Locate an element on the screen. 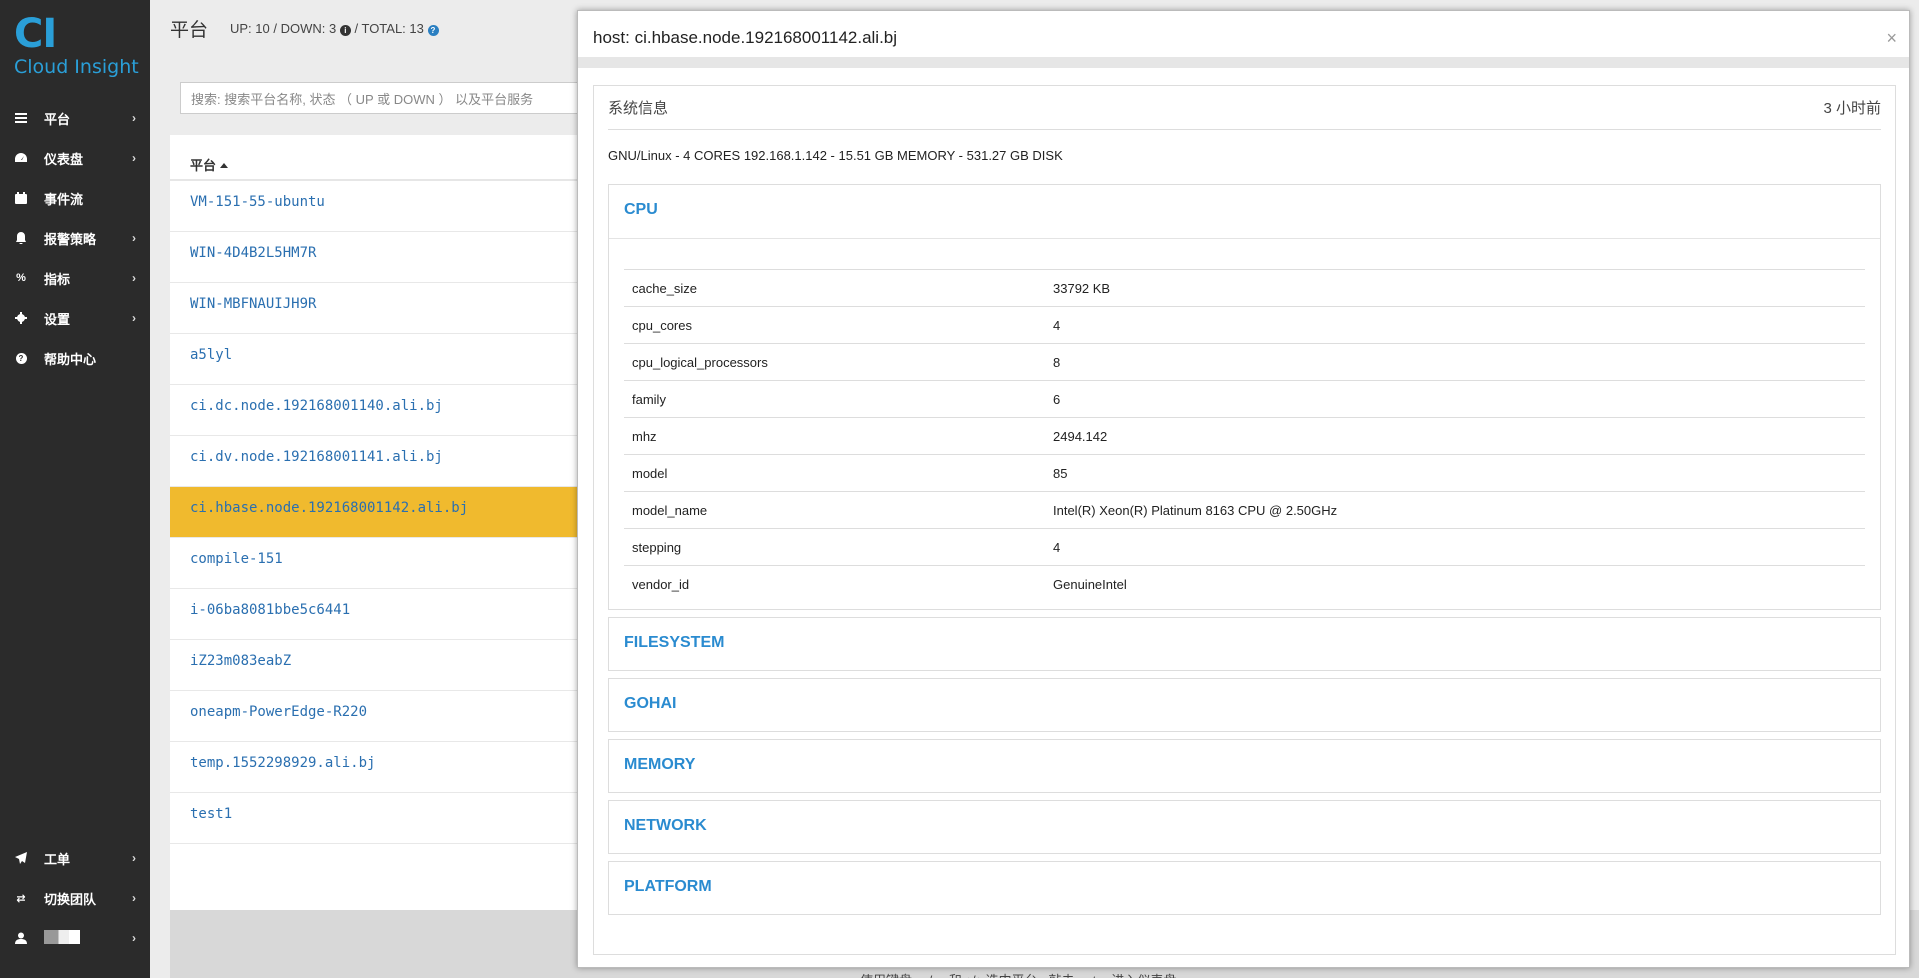  column-label: 平台 is located at coordinates (203, 165).